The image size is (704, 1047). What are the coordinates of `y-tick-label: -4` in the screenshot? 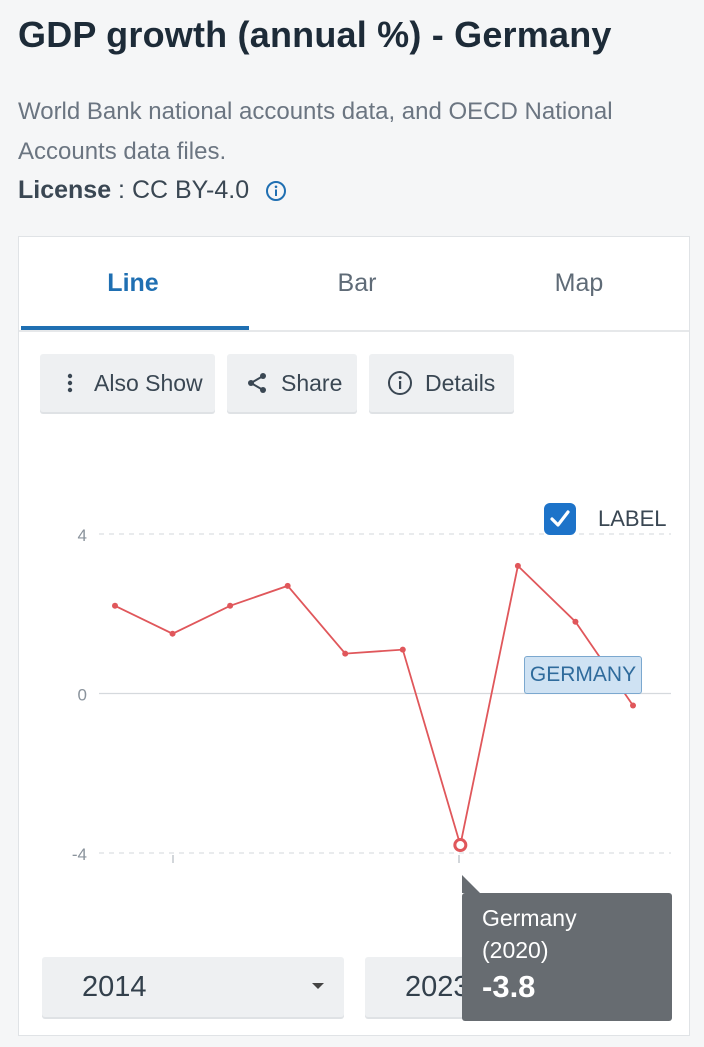 It's located at (79, 854).